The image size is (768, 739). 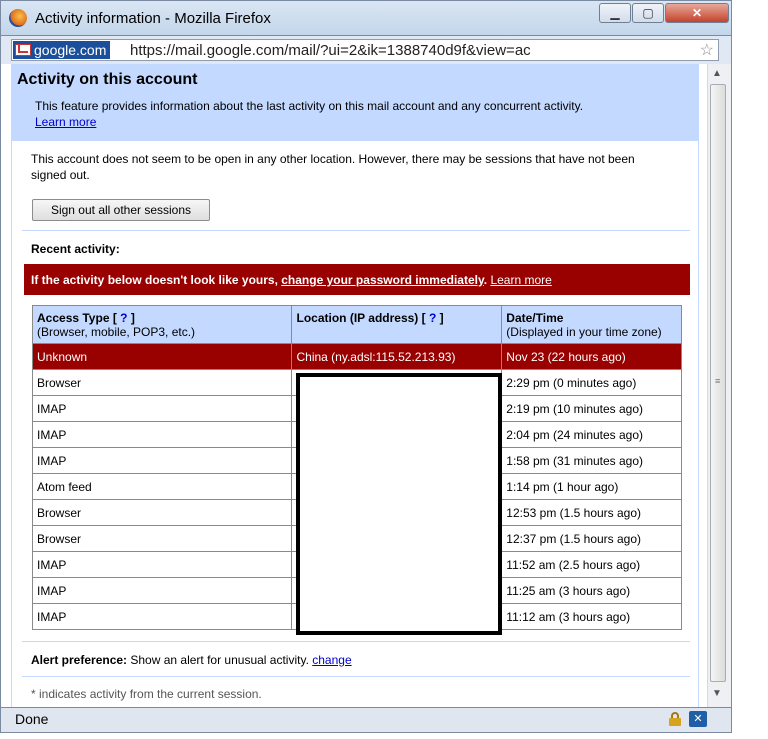 What do you see at coordinates (432, 318) in the screenshot?
I see `location-help-link: ?` at bounding box center [432, 318].